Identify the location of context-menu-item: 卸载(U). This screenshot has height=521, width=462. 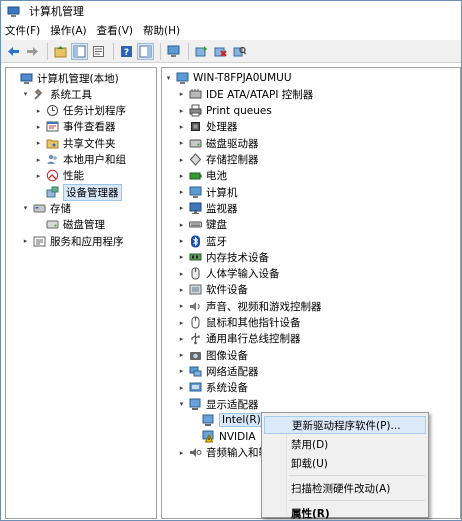
(345, 463).